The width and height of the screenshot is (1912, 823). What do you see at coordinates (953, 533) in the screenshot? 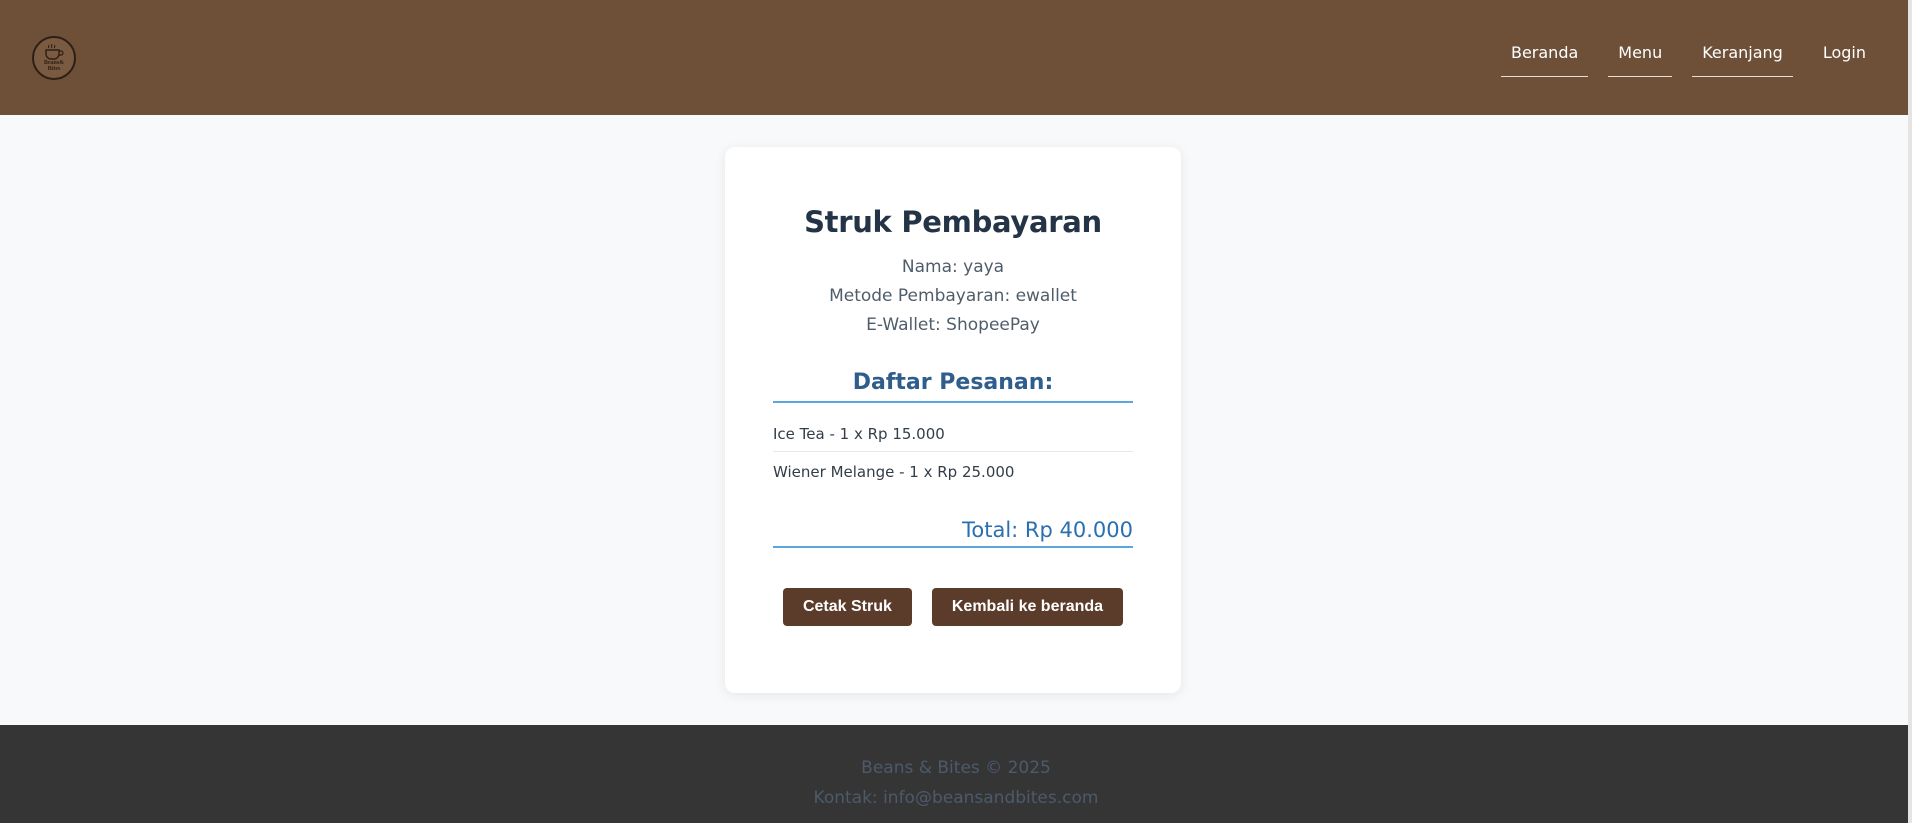
I see `order-total: Total: Rp 40.000` at bounding box center [953, 533].